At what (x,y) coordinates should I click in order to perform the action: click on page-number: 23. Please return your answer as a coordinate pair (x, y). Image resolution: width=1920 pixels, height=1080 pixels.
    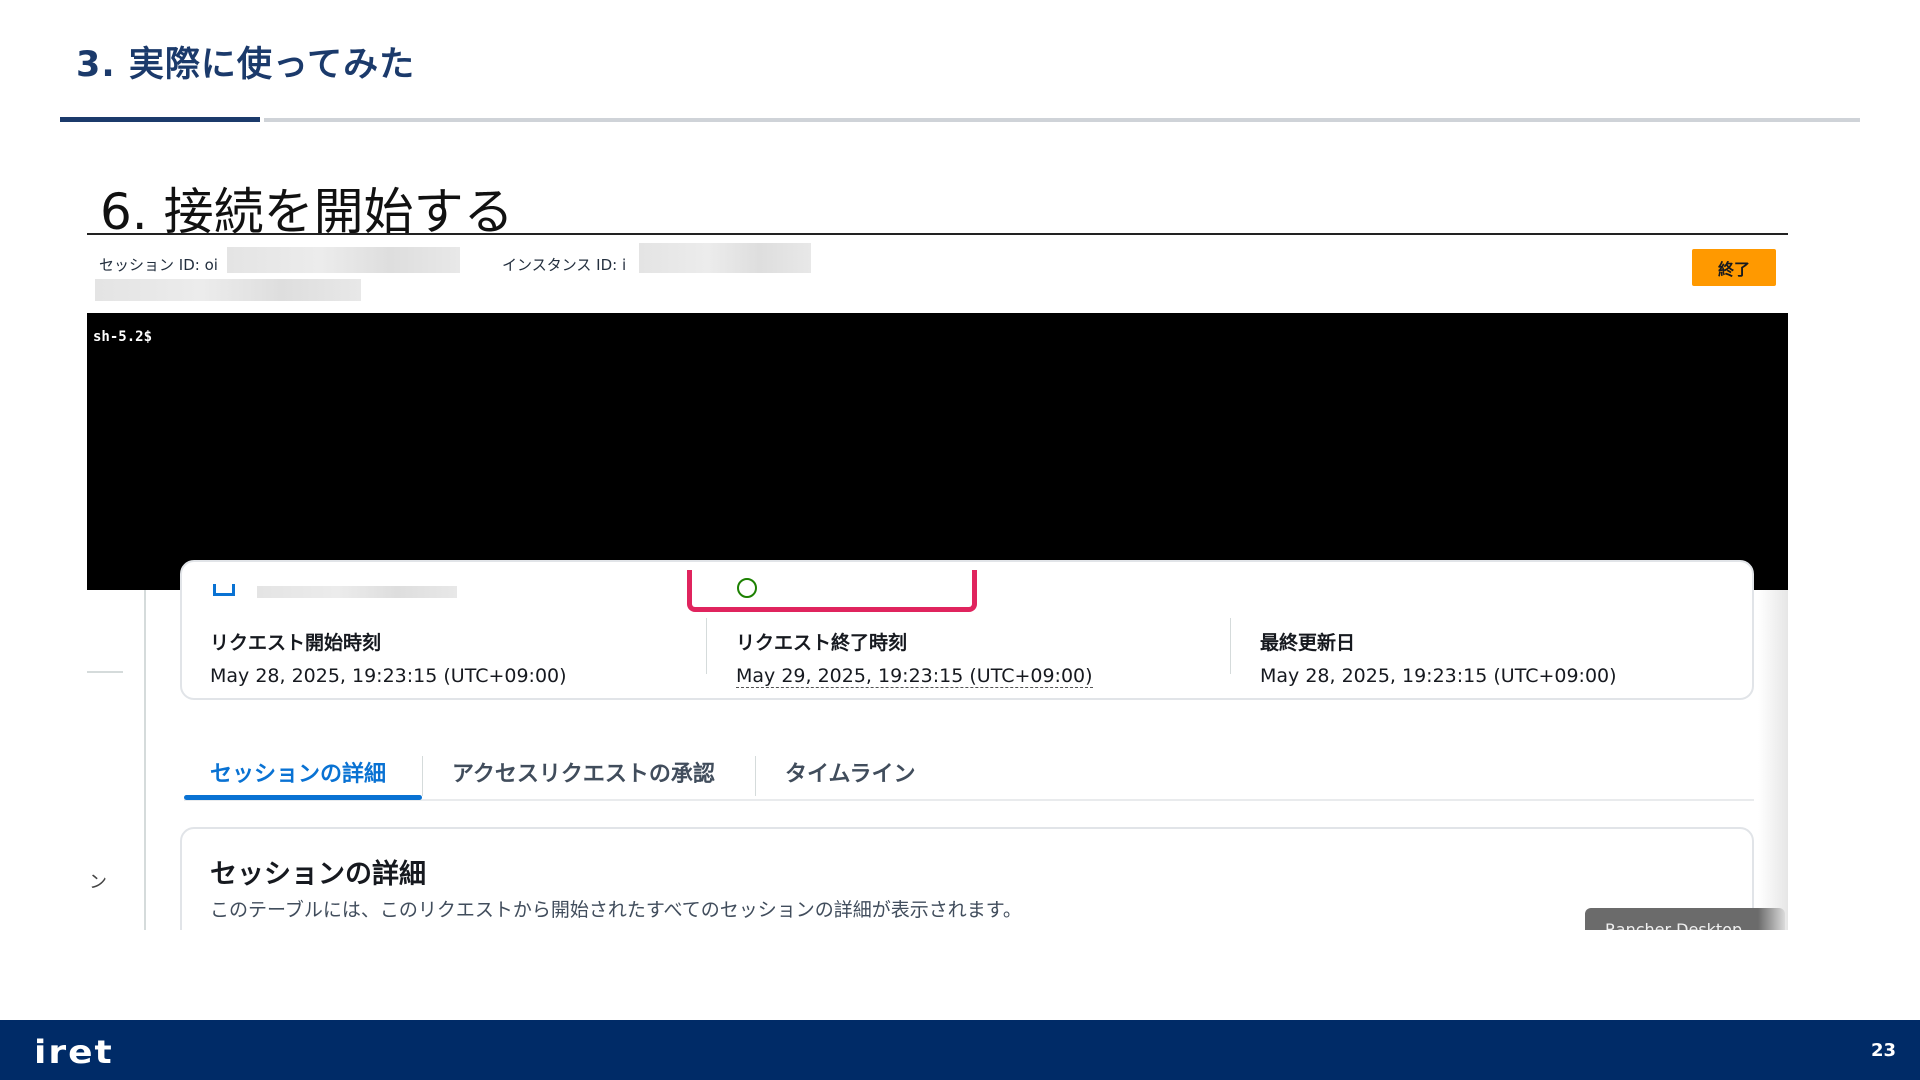
    Looking at the image, I should click on (1883, 1050).